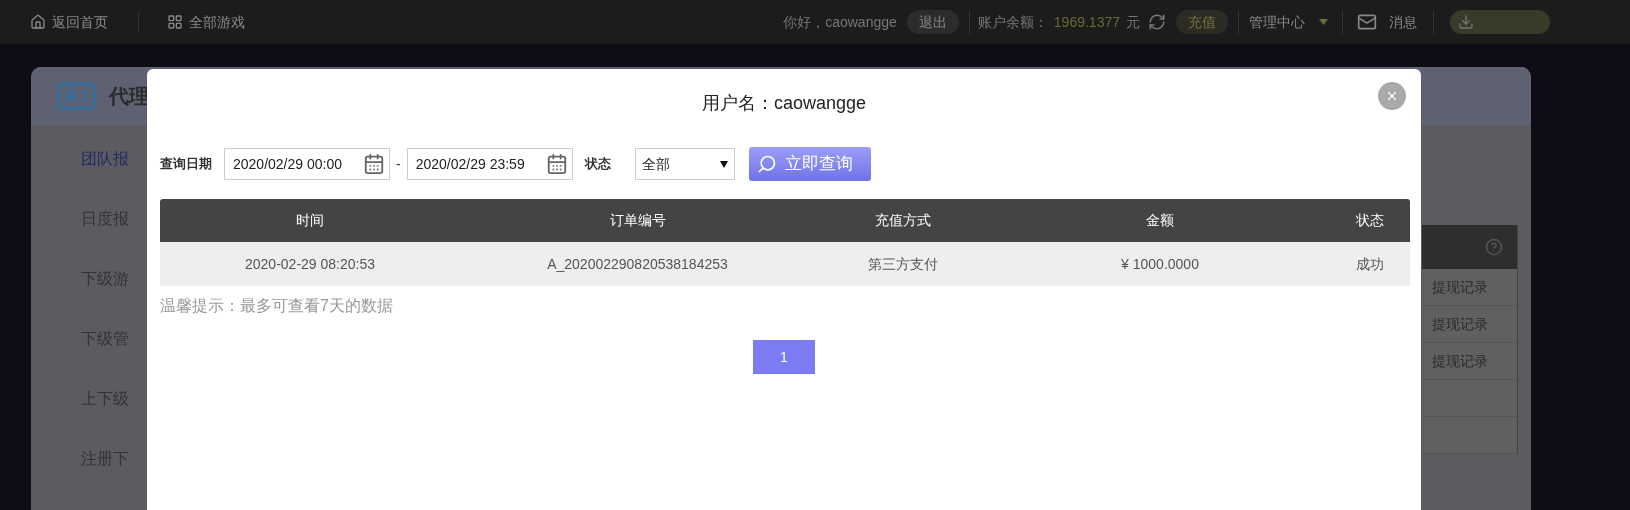  I want to click on home-icon, so click(38, 22).